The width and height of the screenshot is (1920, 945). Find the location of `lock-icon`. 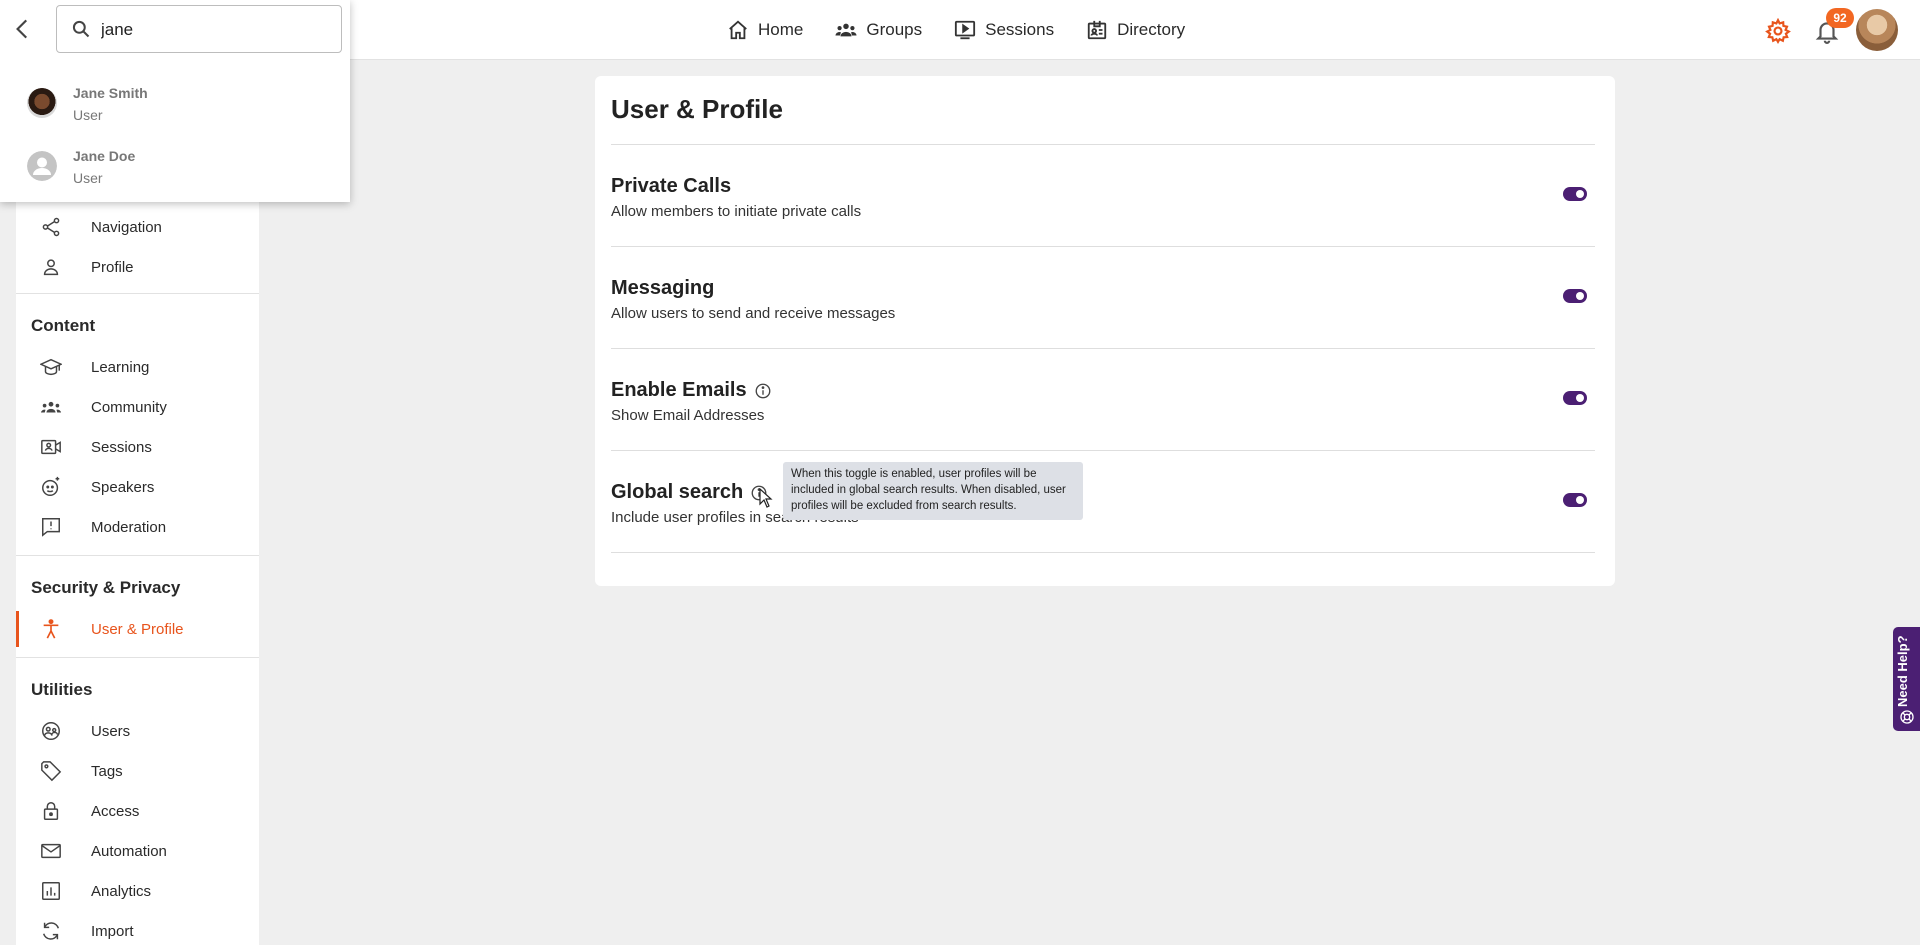

lock-icon is located at coordinates (51, 811).